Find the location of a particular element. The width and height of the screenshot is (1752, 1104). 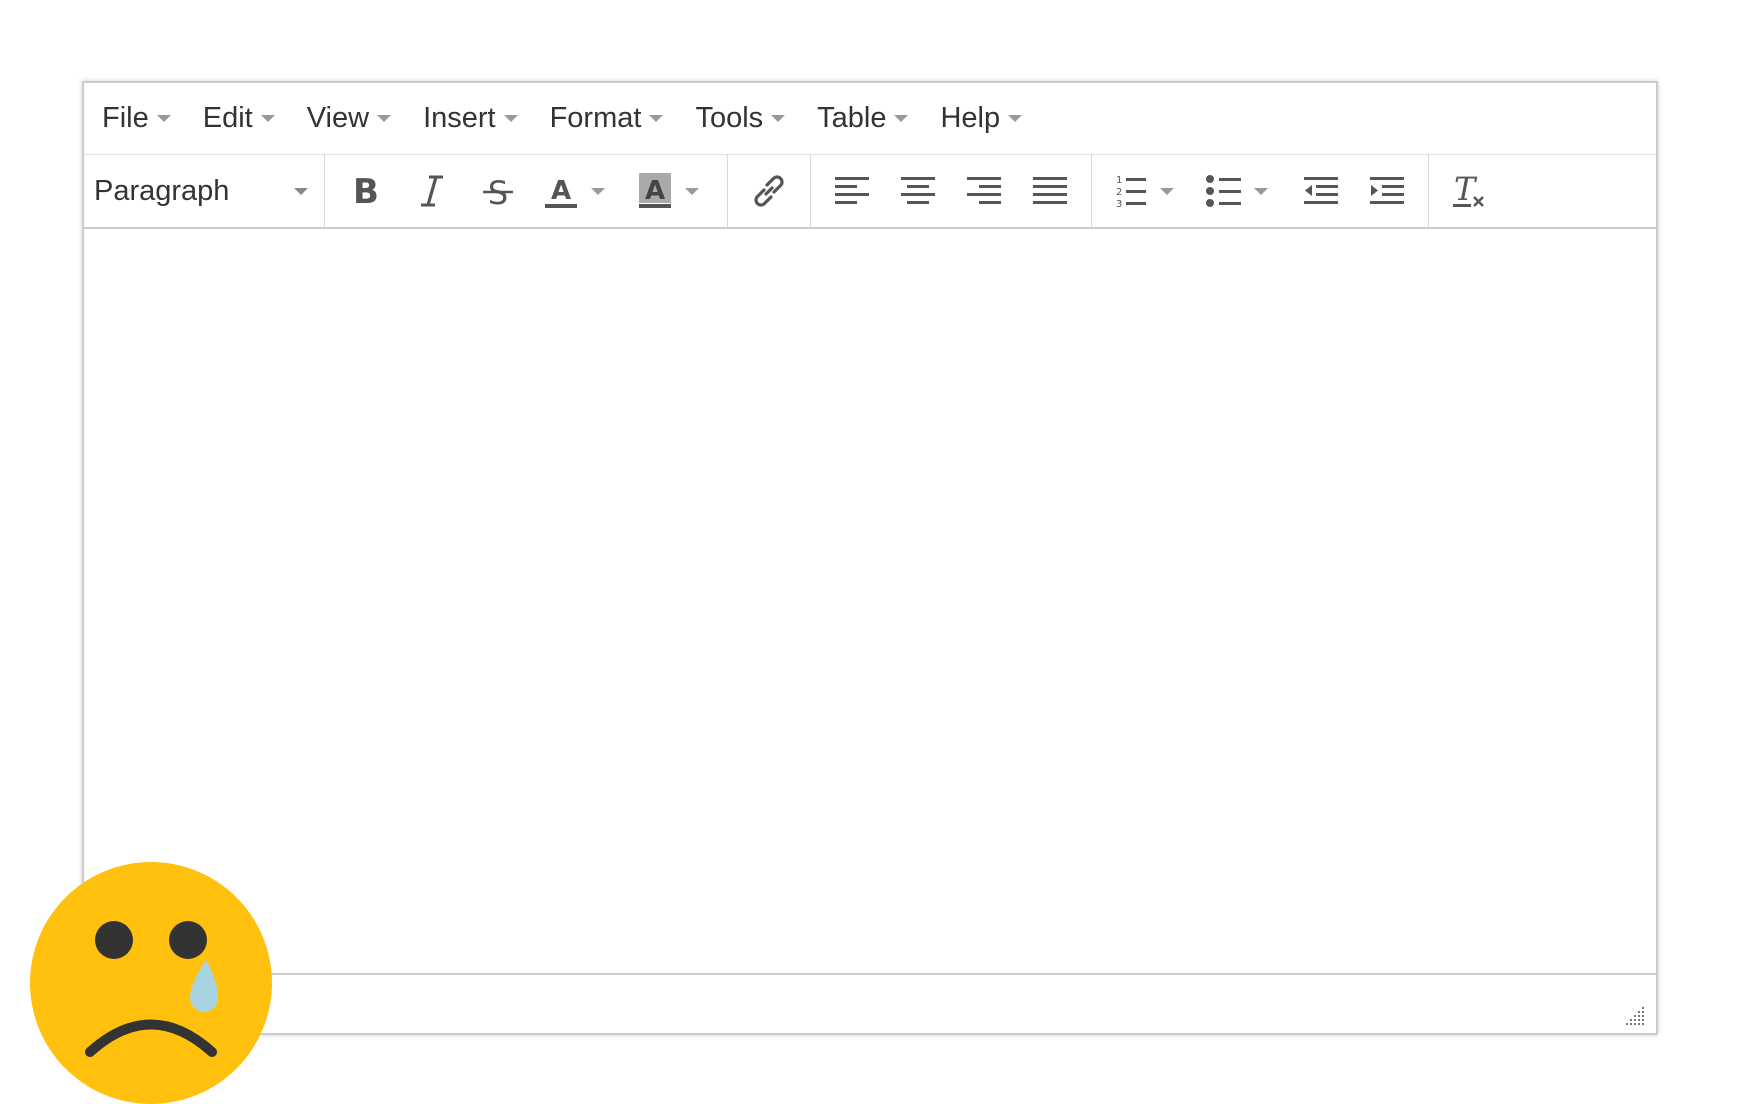

bullet-list-dropdown is located at coordinates (1271, 191).